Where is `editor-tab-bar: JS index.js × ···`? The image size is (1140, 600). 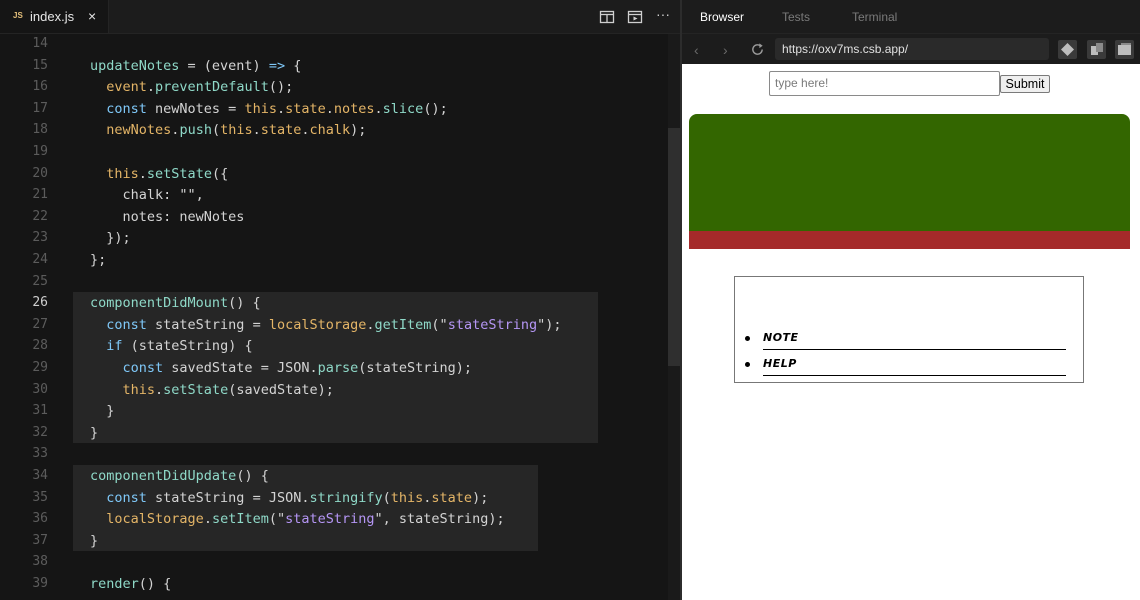 editor-tab-bar: JS index.js × ··· is located at coordinates (340, 17).